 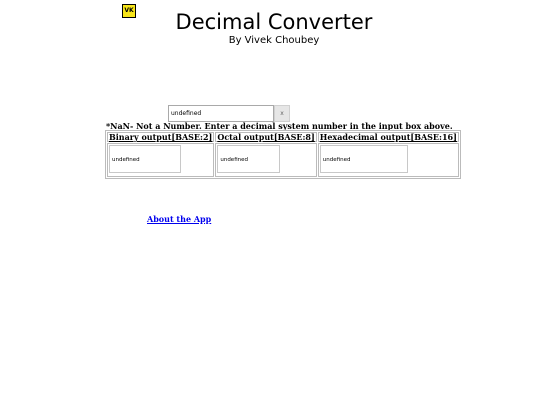 What do you see at coordinates (274, 40) in the screenshot?
I see `author-byline: By Vivek Choubey` at bounding box center [274, 40].